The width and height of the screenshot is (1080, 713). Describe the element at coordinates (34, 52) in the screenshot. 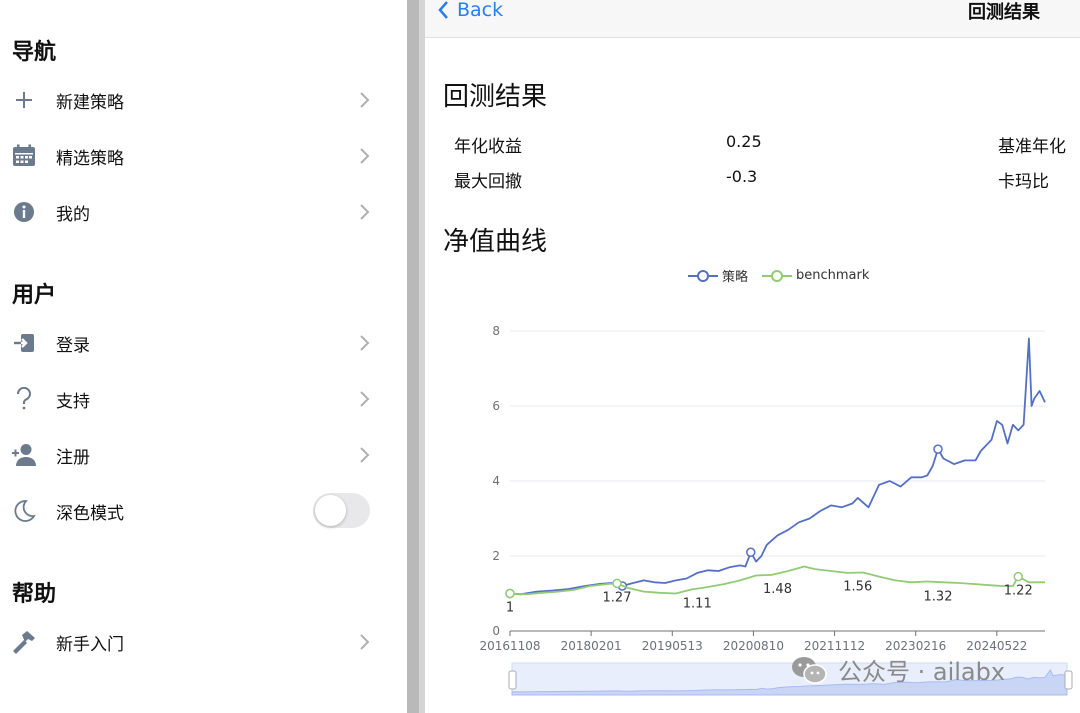

I see `section-title-nav: 导航` at that location.